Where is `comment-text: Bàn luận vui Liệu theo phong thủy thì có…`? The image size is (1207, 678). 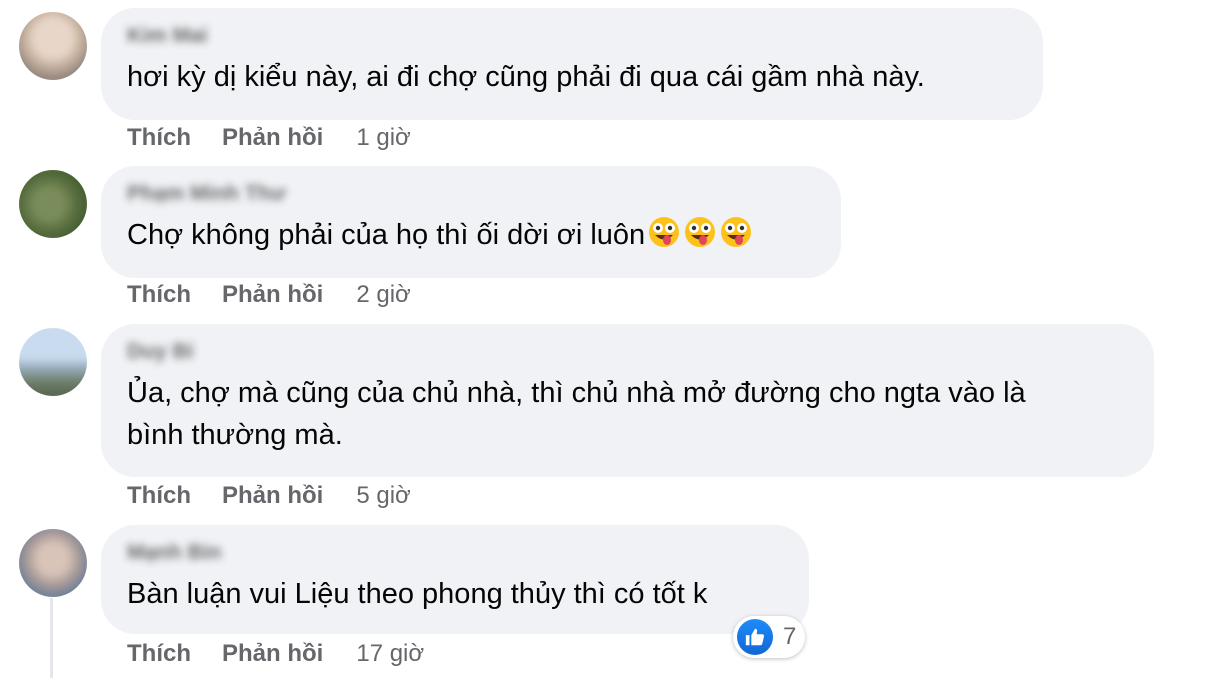 comment-text: Bàn luận vui Liệu theo phong thủy thì có… is located at coordinates (417, 594).